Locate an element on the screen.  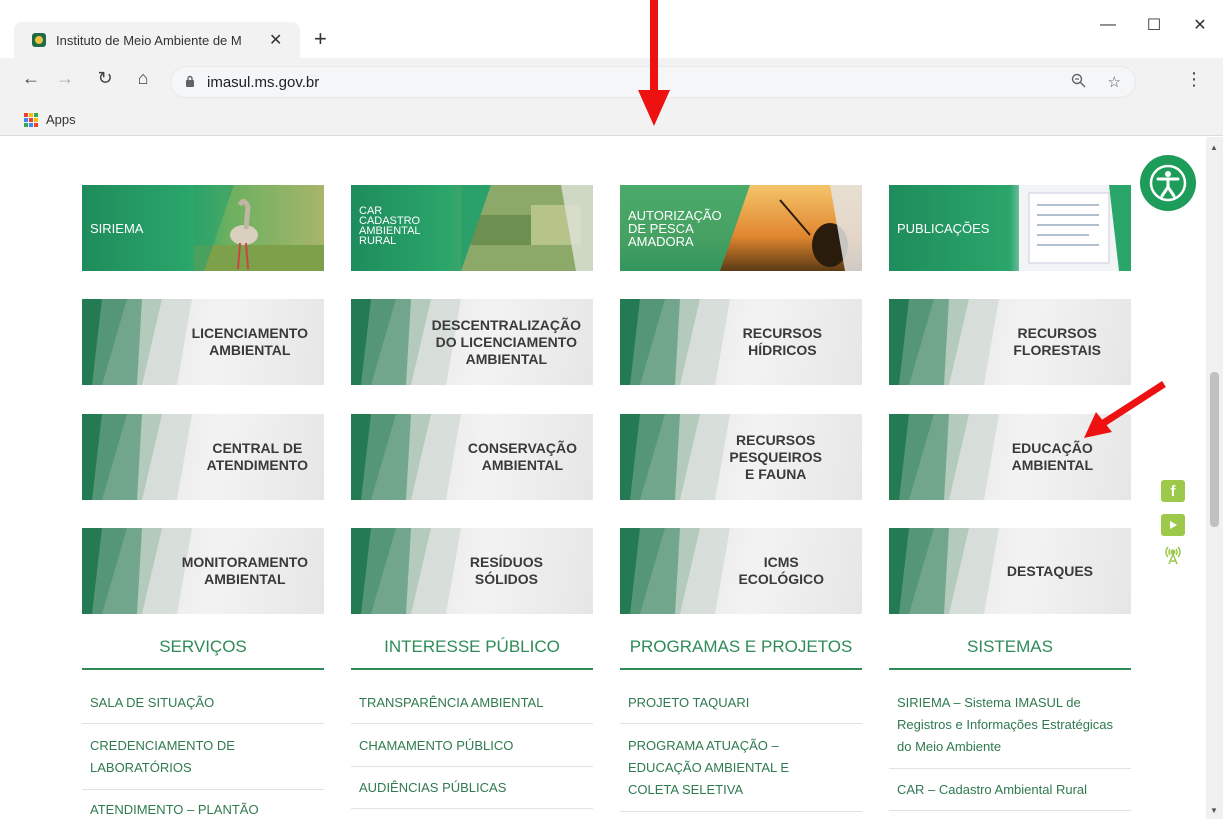
lock-icon is located at coordinates (190, 82).